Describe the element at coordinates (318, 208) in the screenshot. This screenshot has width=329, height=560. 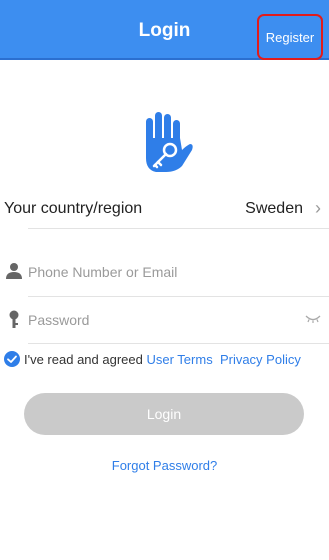
I see `chevron-right-icon: ›` at that location.